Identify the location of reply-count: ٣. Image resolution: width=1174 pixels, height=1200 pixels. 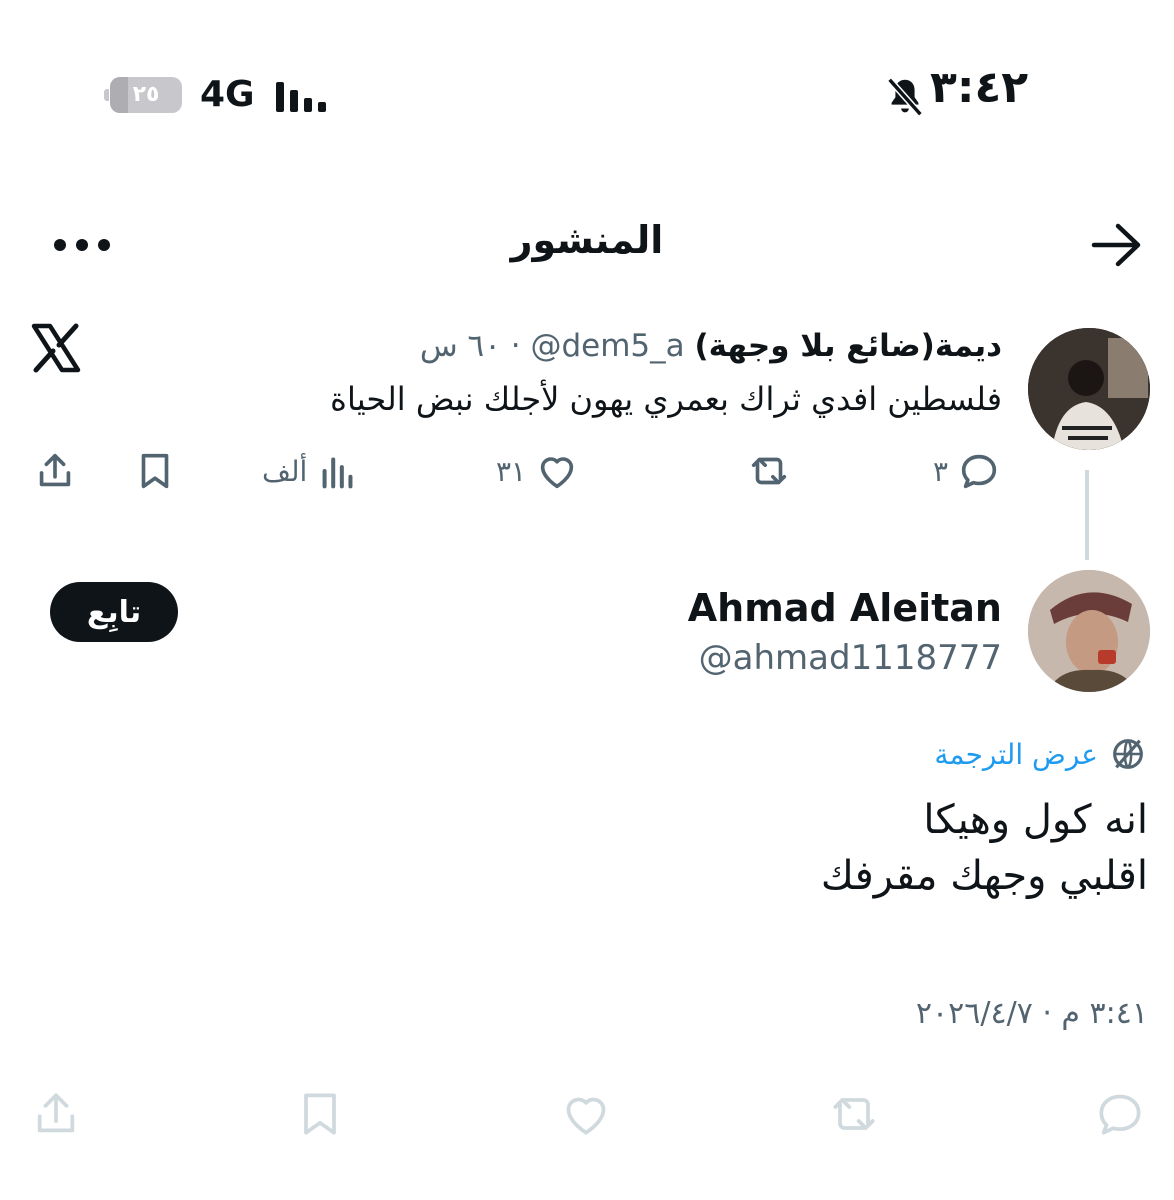
(940, 471).